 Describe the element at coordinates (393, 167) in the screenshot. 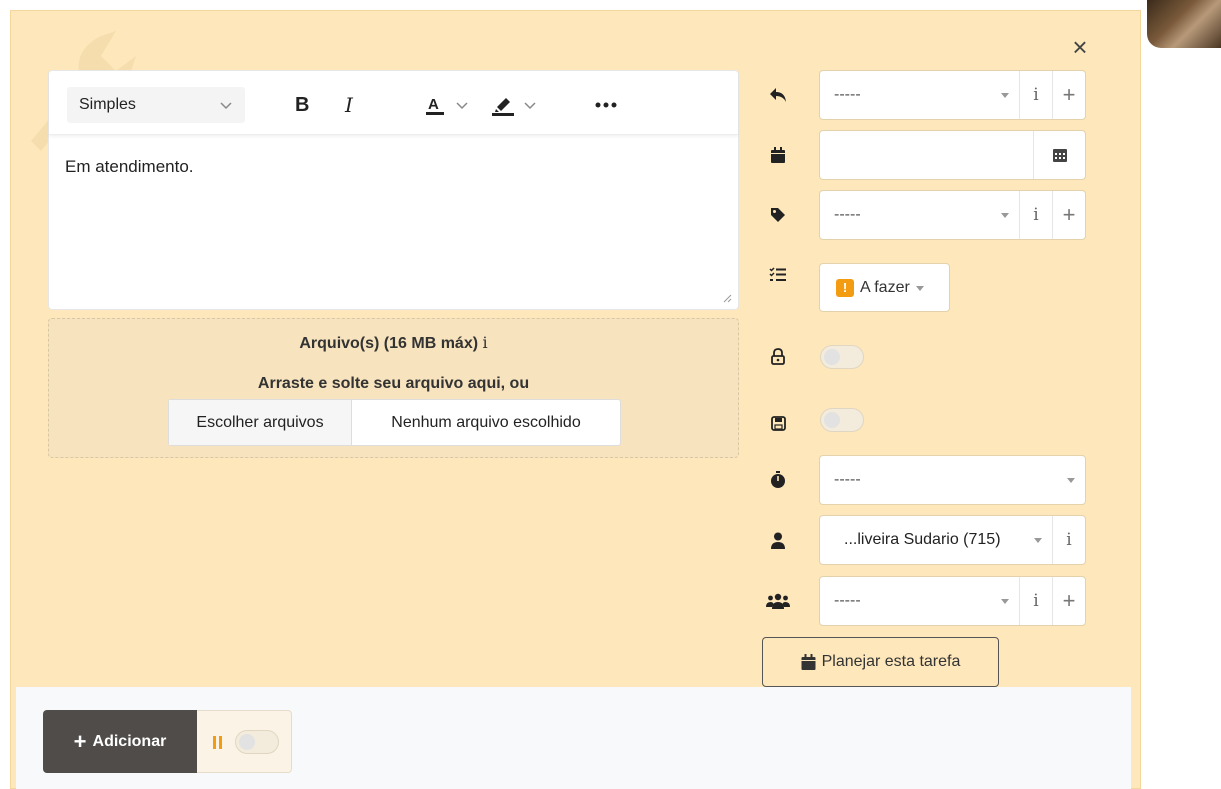

I see `editor-content: Em atendimento.` at that location.